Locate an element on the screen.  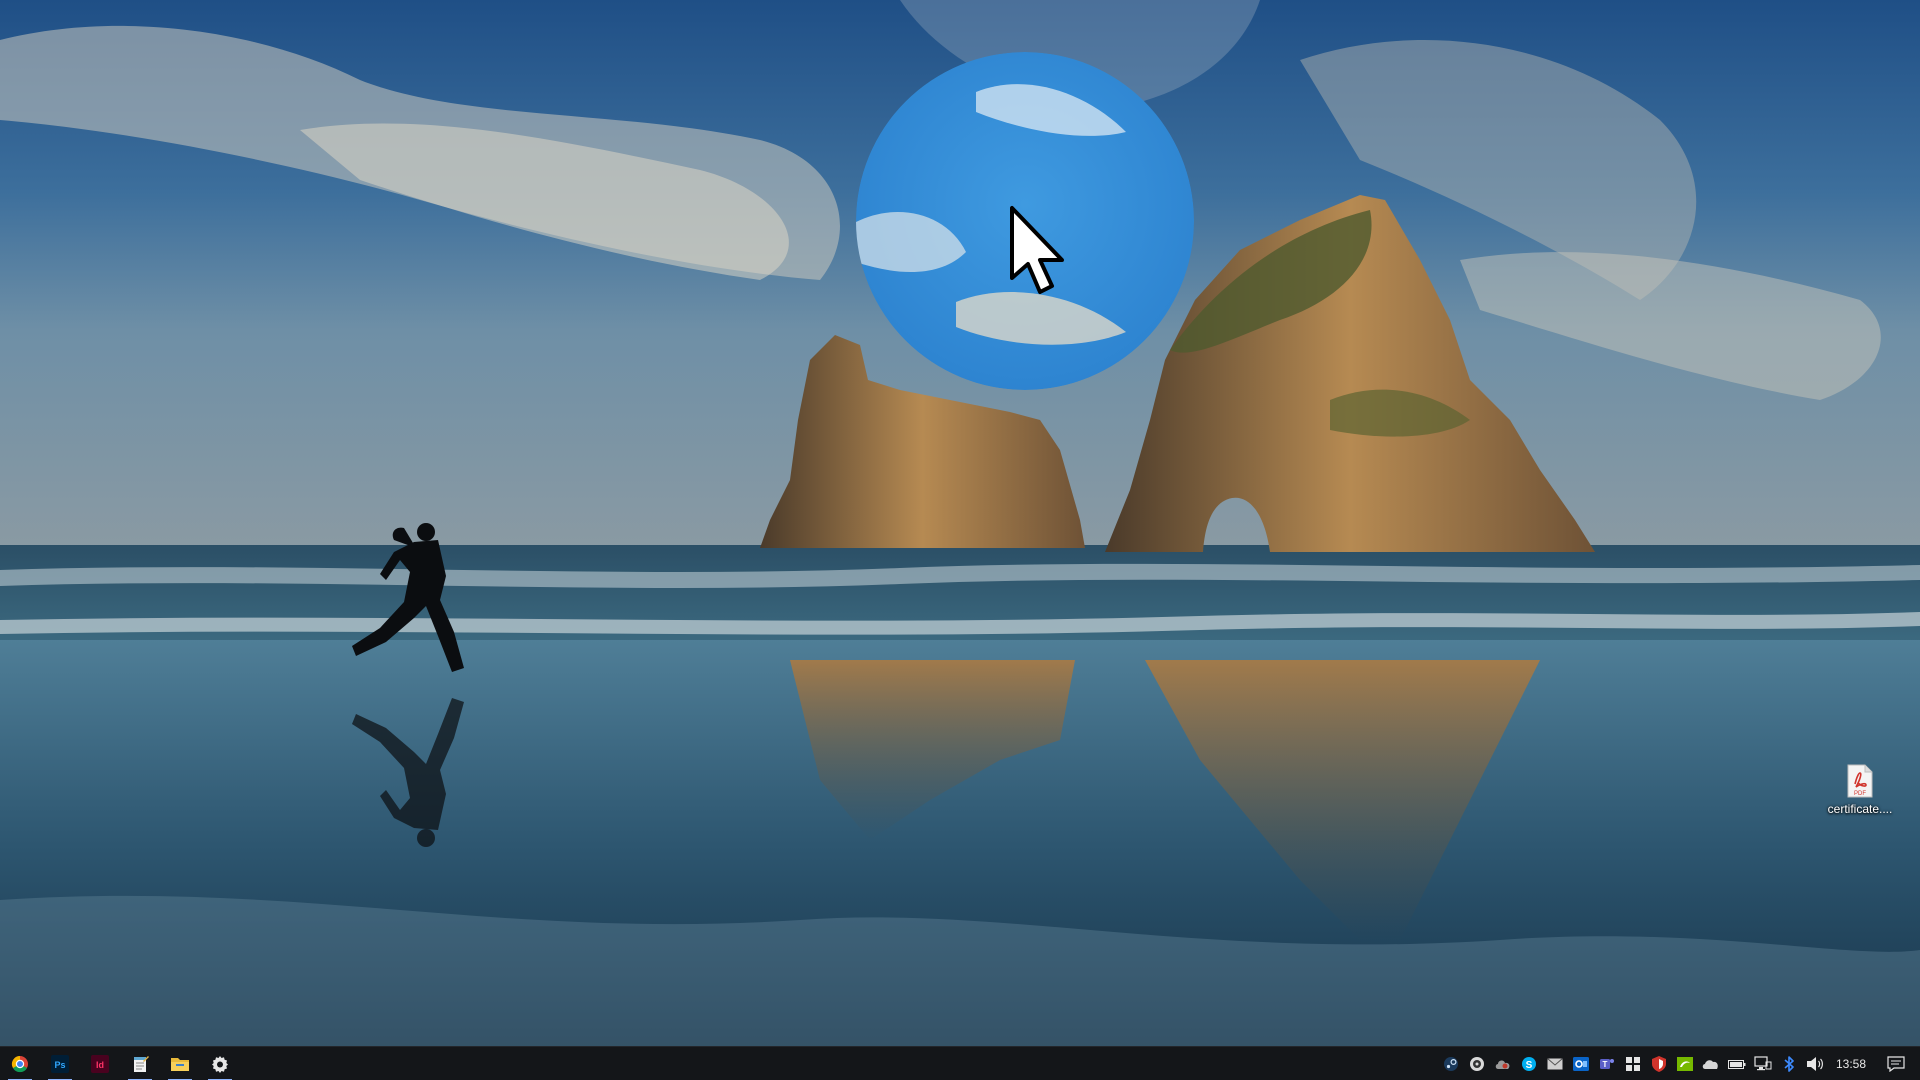
tray-onedrive is located at coordinates (1711, 1063).